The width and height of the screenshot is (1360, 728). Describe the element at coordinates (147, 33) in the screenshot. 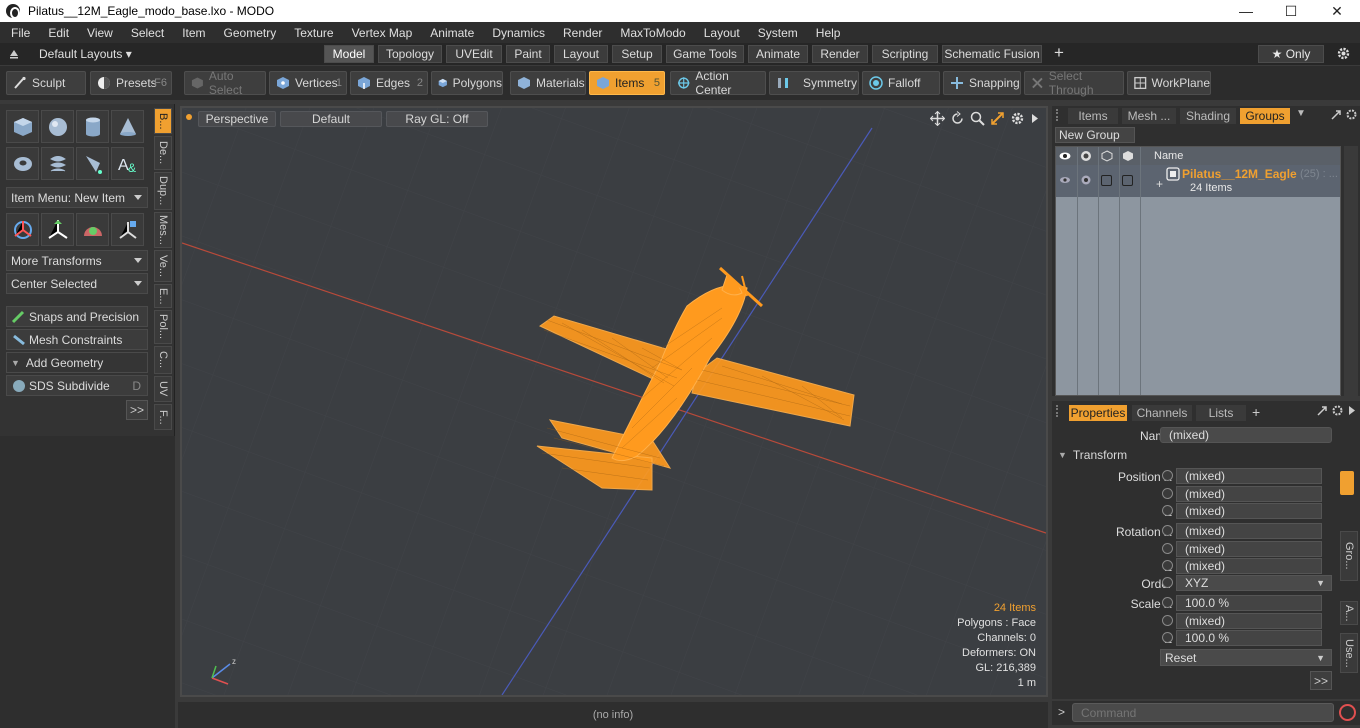

I see `menu-select: Select` at that location.